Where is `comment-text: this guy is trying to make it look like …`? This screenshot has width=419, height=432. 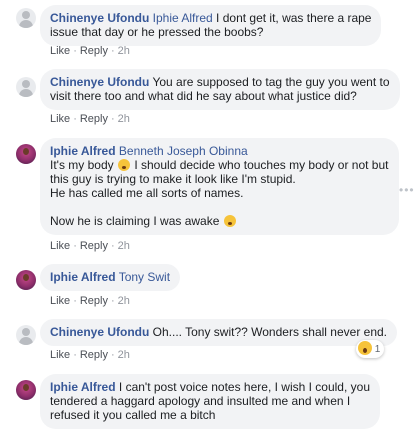 comment-text: this guy is trying to make it look like … is located at coordinates (173, 179).